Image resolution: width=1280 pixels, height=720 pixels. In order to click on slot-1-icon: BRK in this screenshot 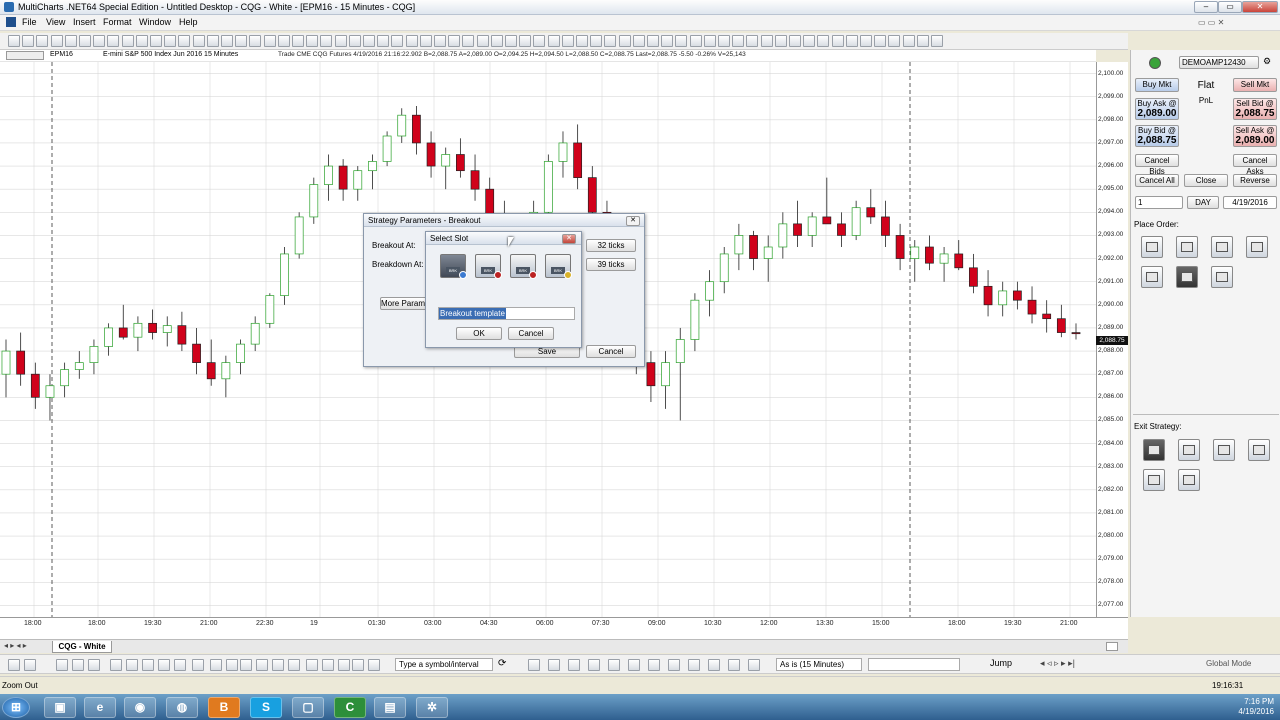, I will do `click(453, 266)`.